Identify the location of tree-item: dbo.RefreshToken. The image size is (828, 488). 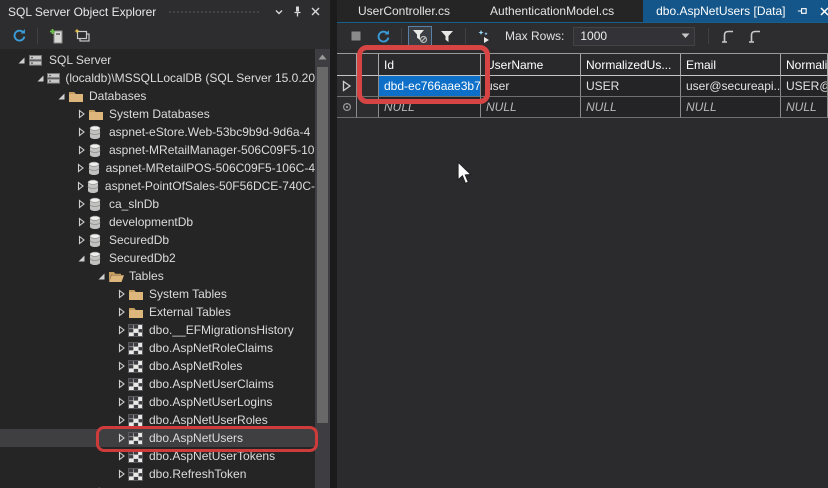
(157, 474).